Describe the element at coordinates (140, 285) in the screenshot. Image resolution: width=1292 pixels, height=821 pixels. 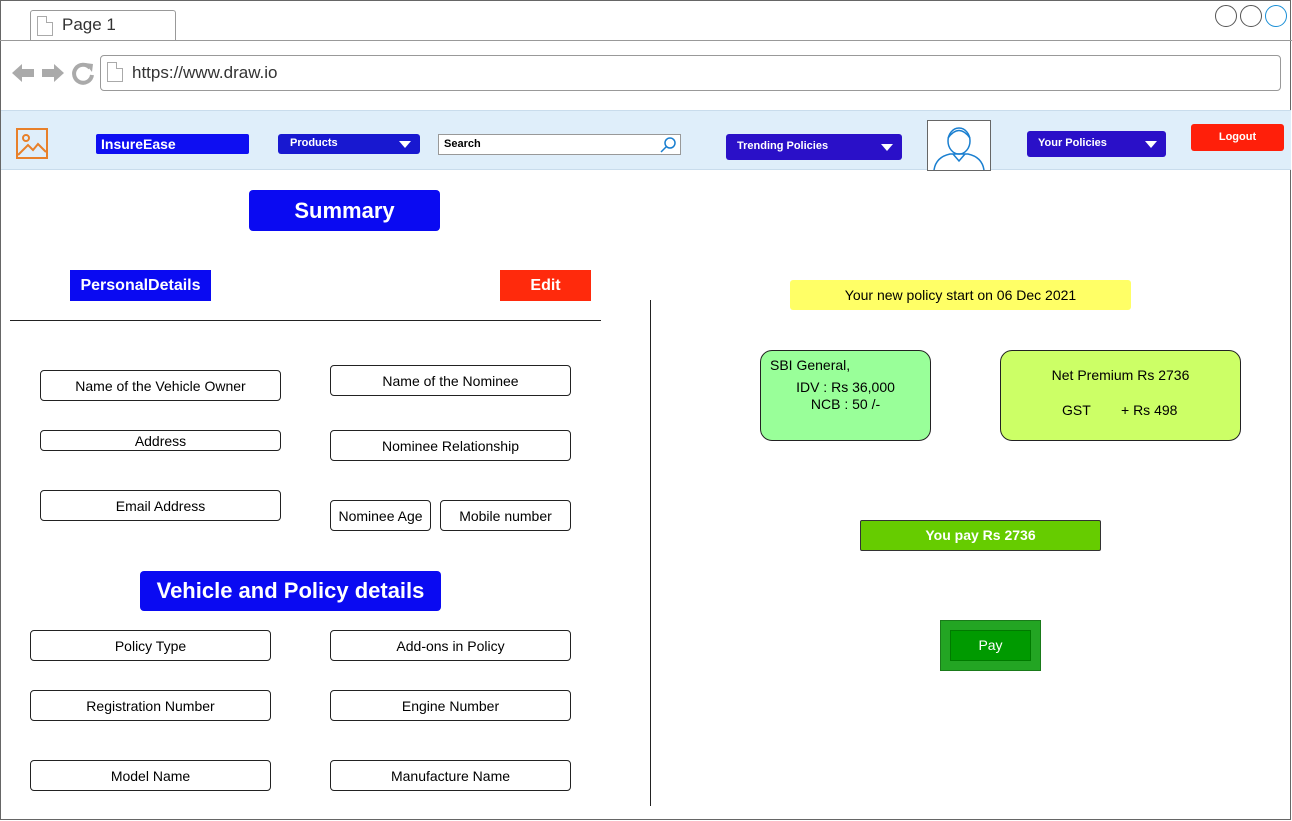
I see `personal-details-heading: PersonalDetails` at that location.